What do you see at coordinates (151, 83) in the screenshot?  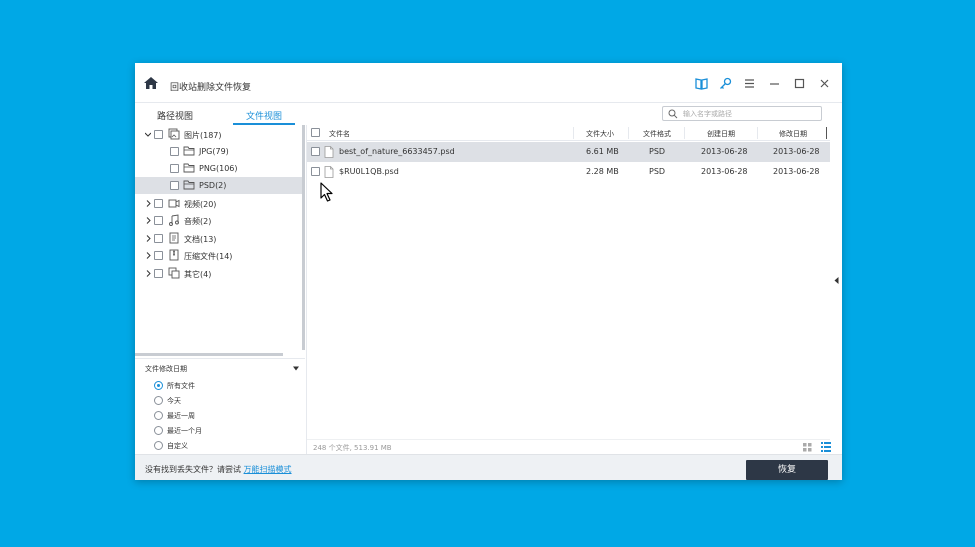 I see `home-icon` at bounding box center [151, 83].